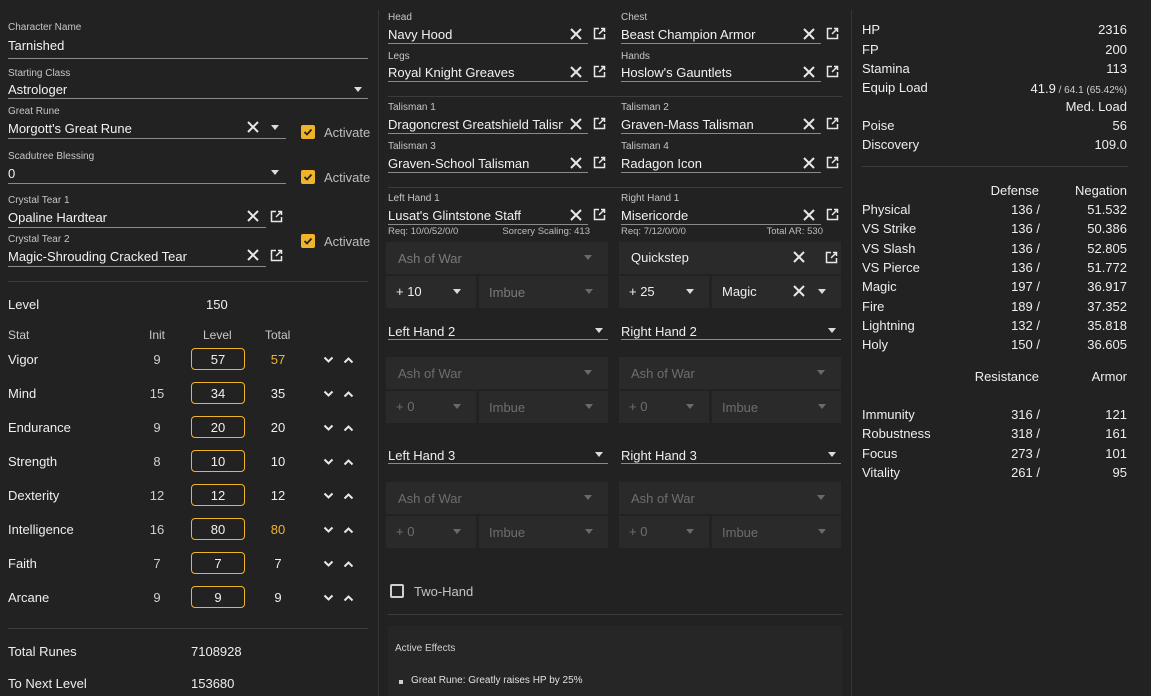  Describe the element at coordinates (218, 461) in the screenshot. I see `stat-level-input: 10` at that location.